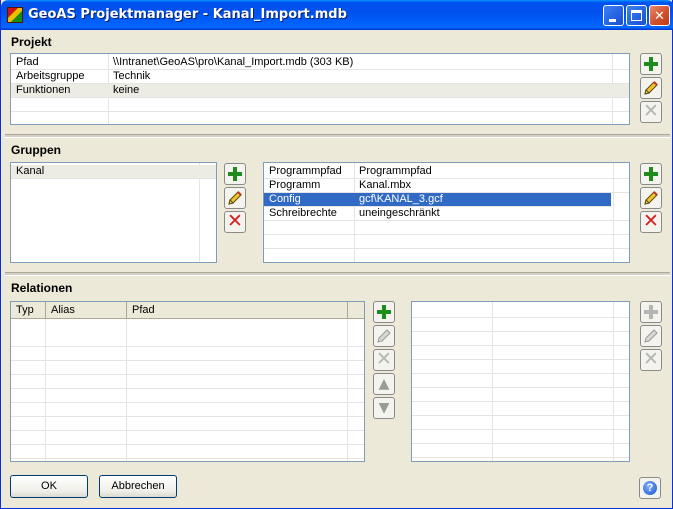  I want to click on details-add-button, so click(651, 312).